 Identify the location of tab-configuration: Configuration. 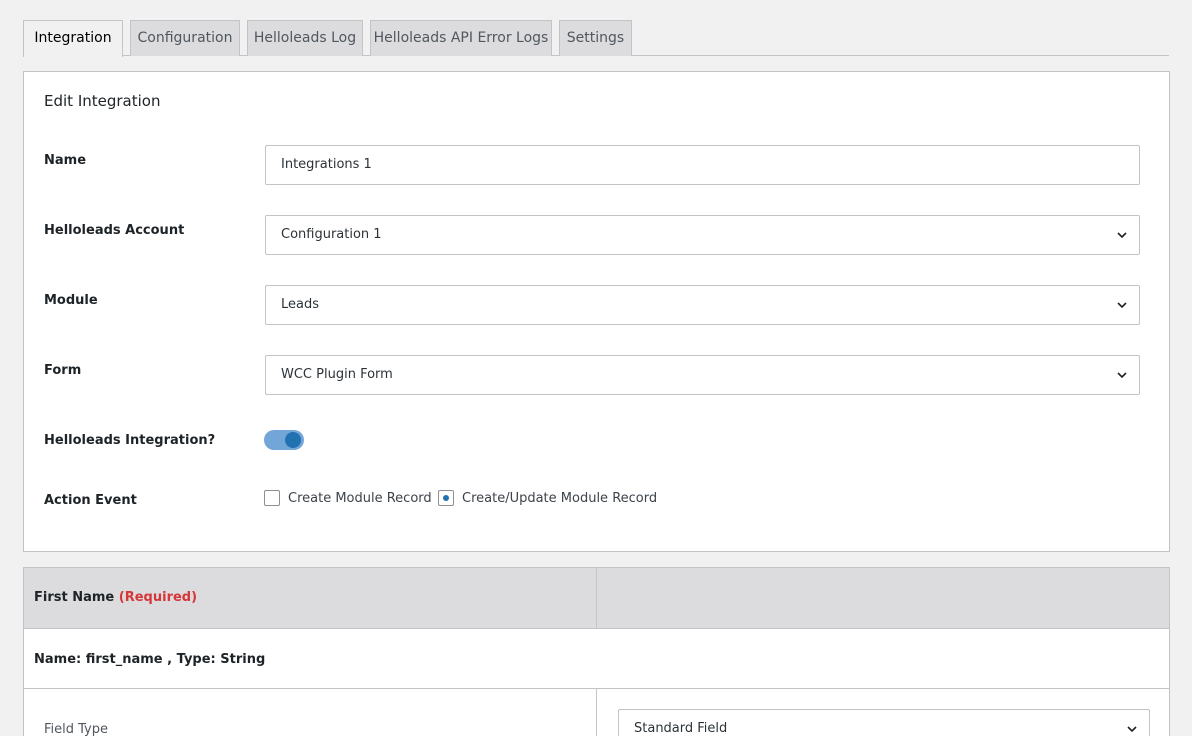
(185, 38).